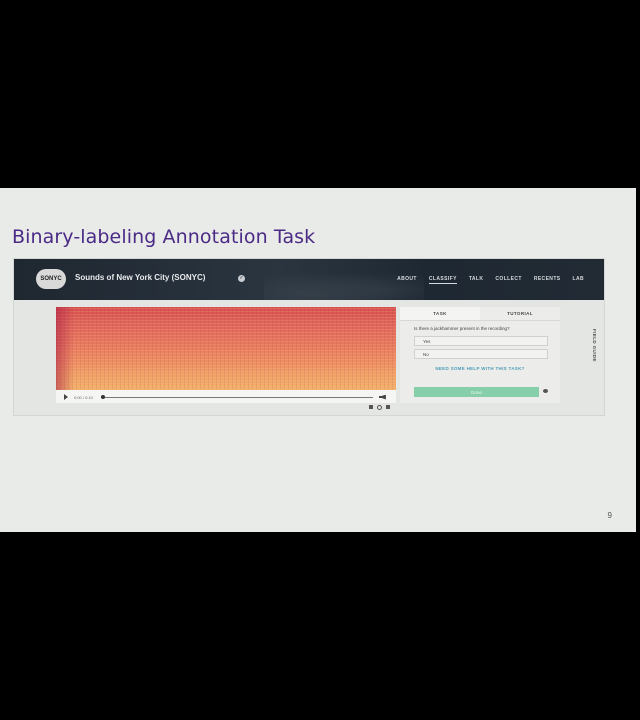 The height and width of the screenshot is (720, 640). What do you see at coordinates (164, 237) in the screenshot?
I see `slide-title: Binary-labeling Annotation Task` at bounding box center [164, 237].